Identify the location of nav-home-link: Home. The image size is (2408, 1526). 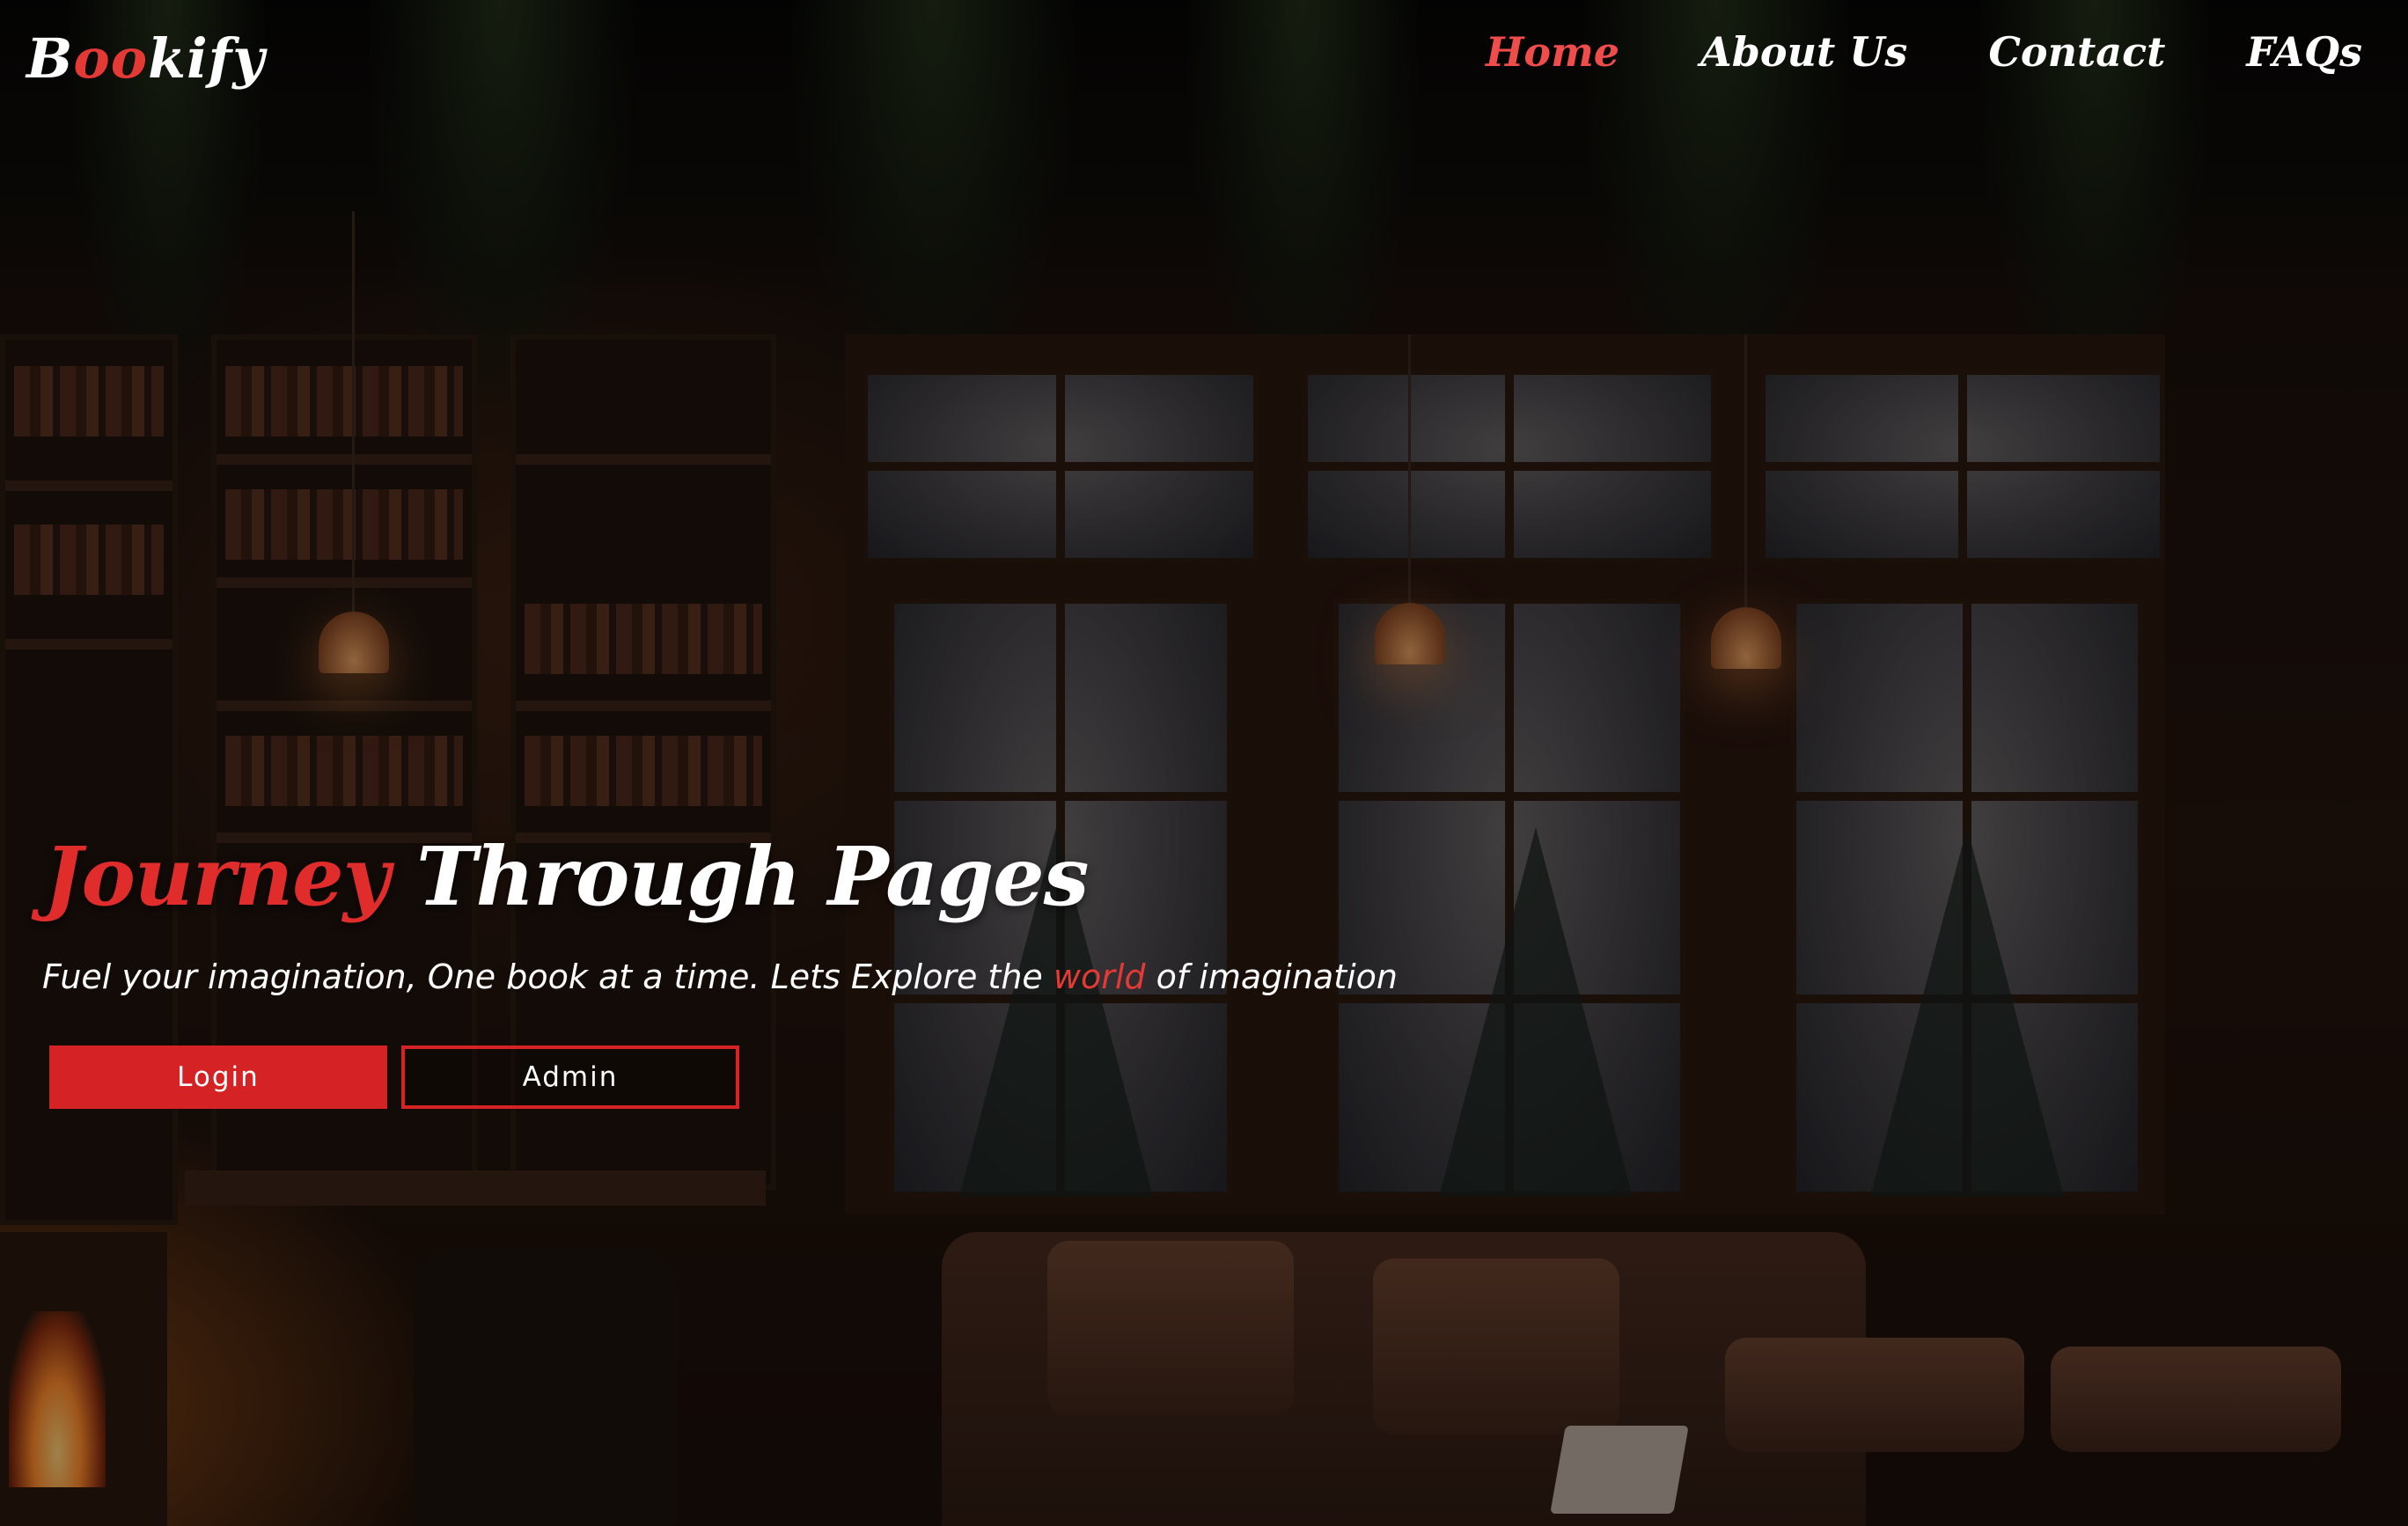
(1552, 52).